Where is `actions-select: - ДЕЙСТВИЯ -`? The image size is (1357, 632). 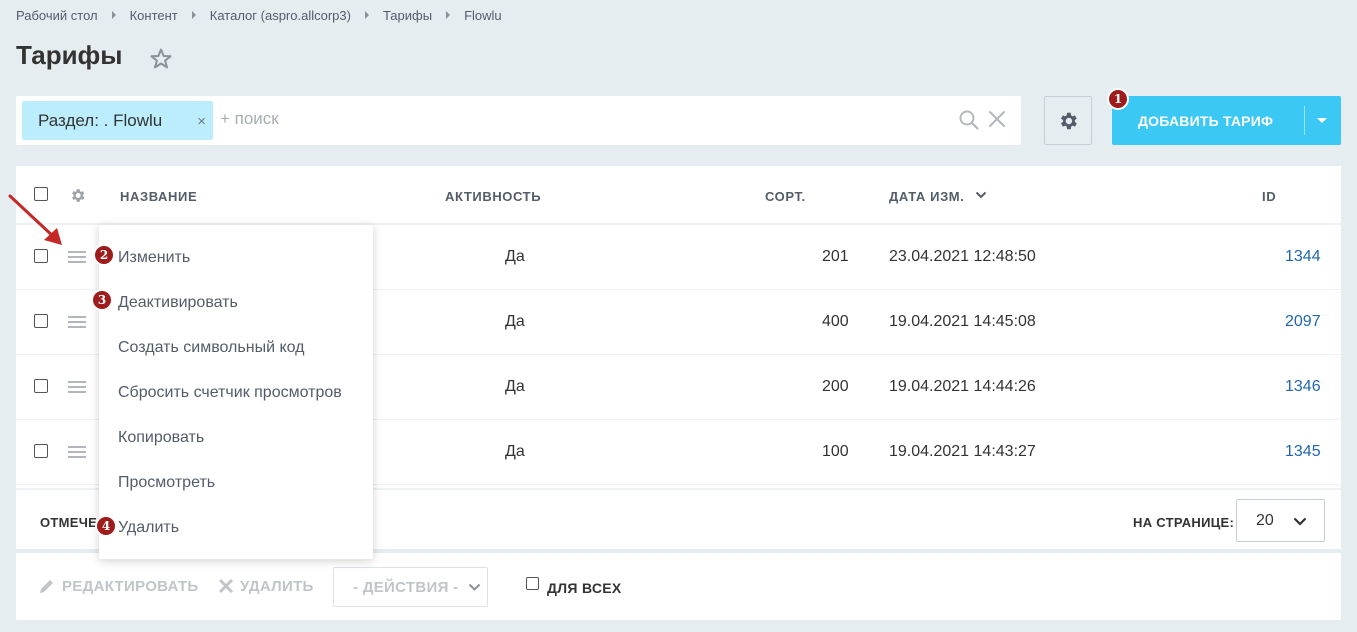
actions-select: - ДЕЙСТВИЯ - is located at coordinates (410, 587).